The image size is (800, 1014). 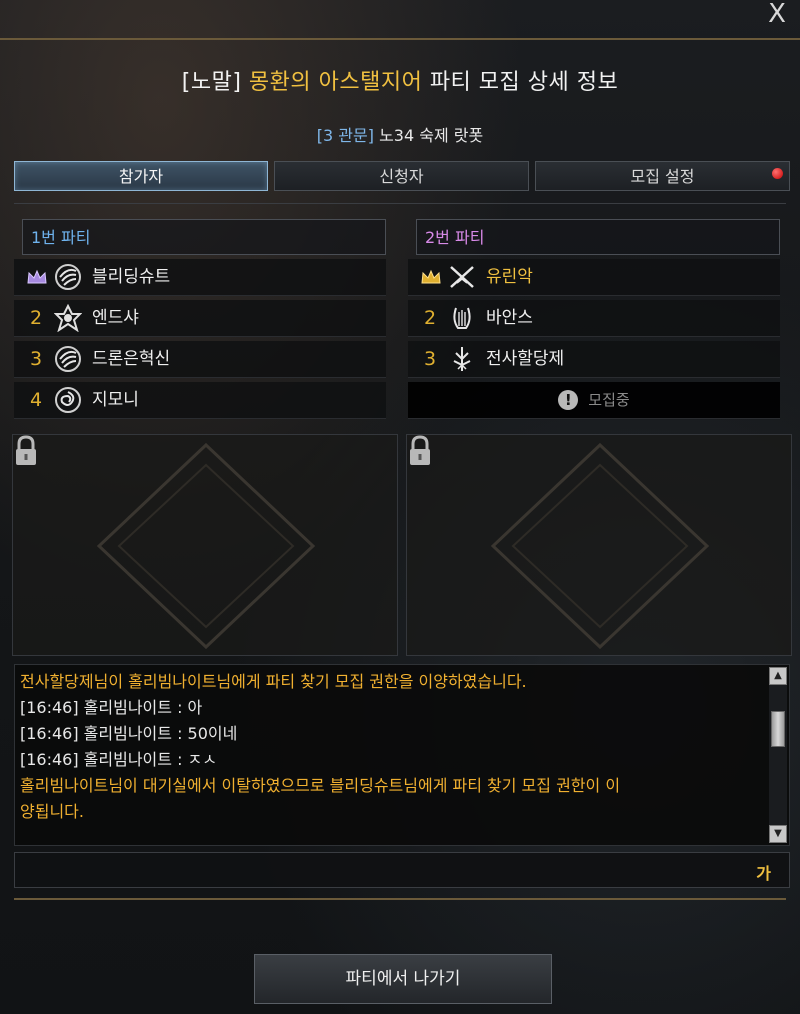 What do you see at coordinates (525, 359) in the screenshot?
I see `member-name: 전사할당제` at bounding box center [525, 359].